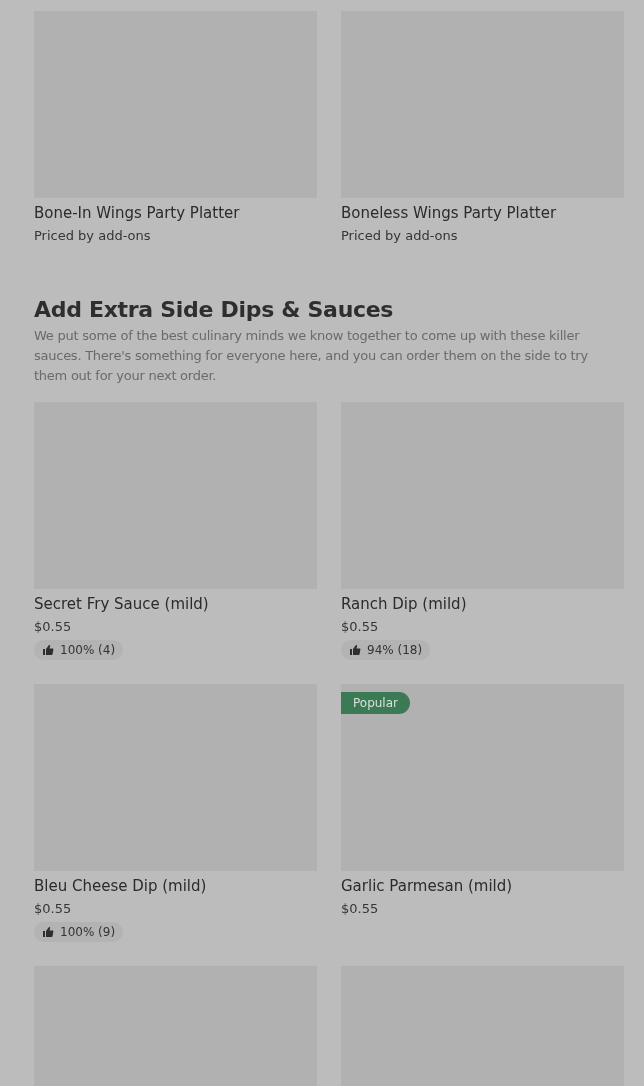  Describe the element at coordinates (386, 650) in the screenshot. I see `rating-pill: 94% (18)` at that location.